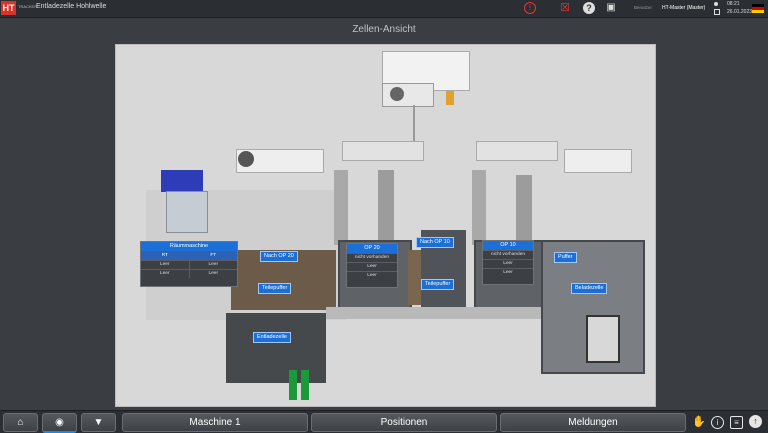 The image size is (768, 433). I want to click on user-name: HT-Master (Master), so click(683, 8).